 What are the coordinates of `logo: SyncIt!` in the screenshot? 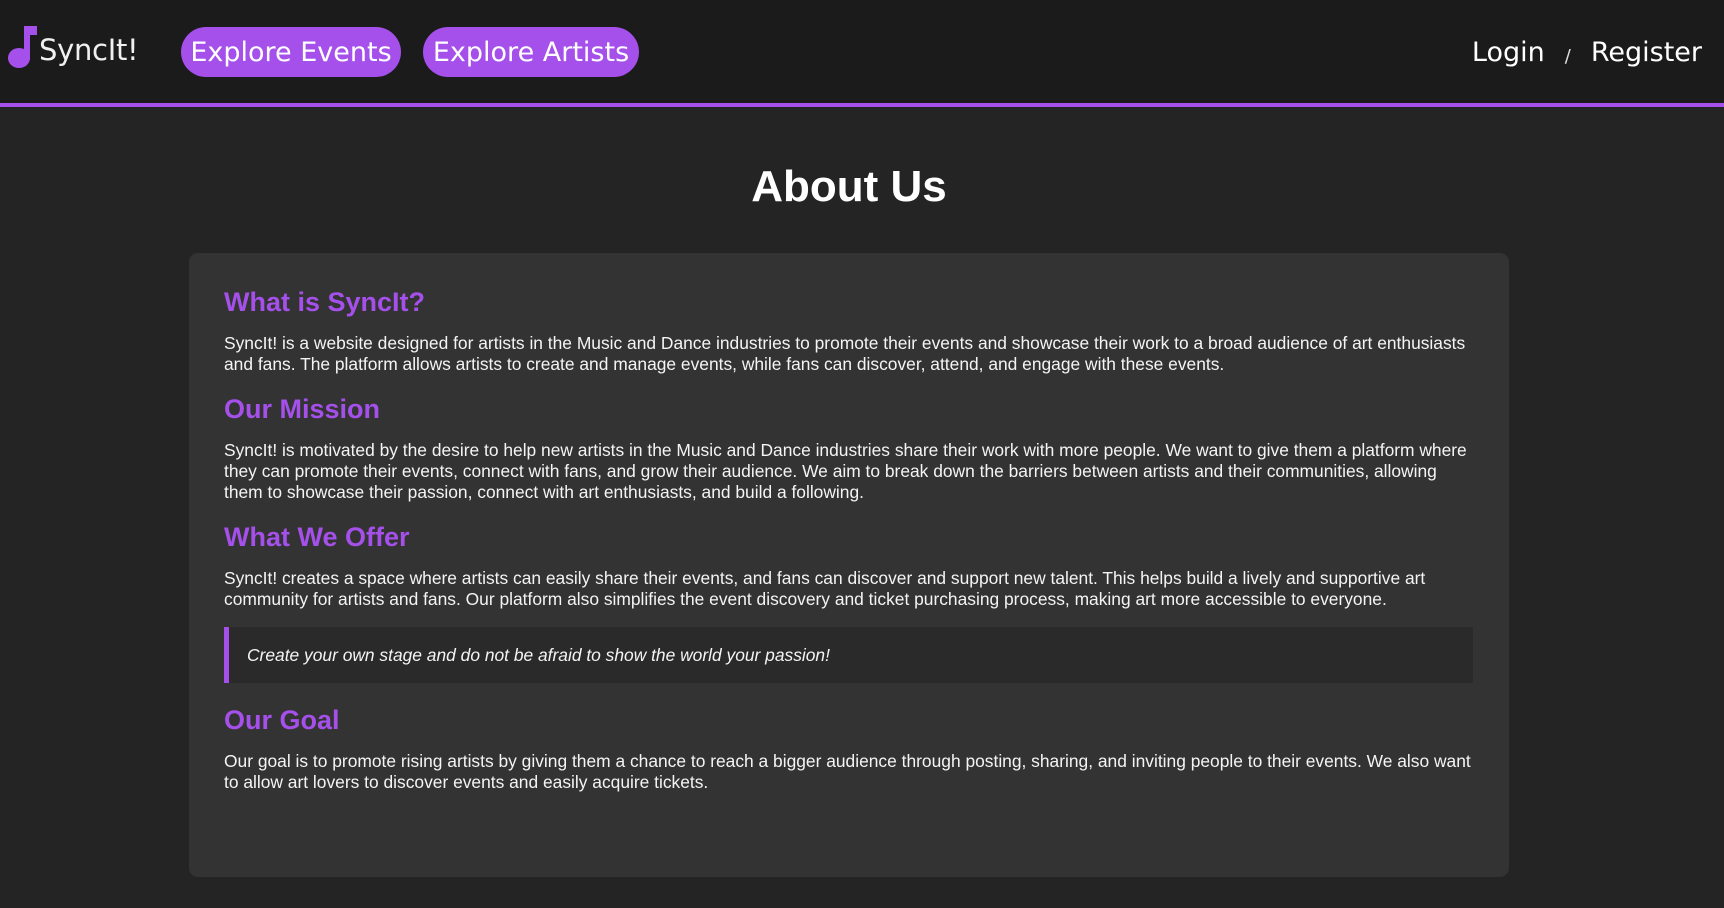 It's located at (72, 48).